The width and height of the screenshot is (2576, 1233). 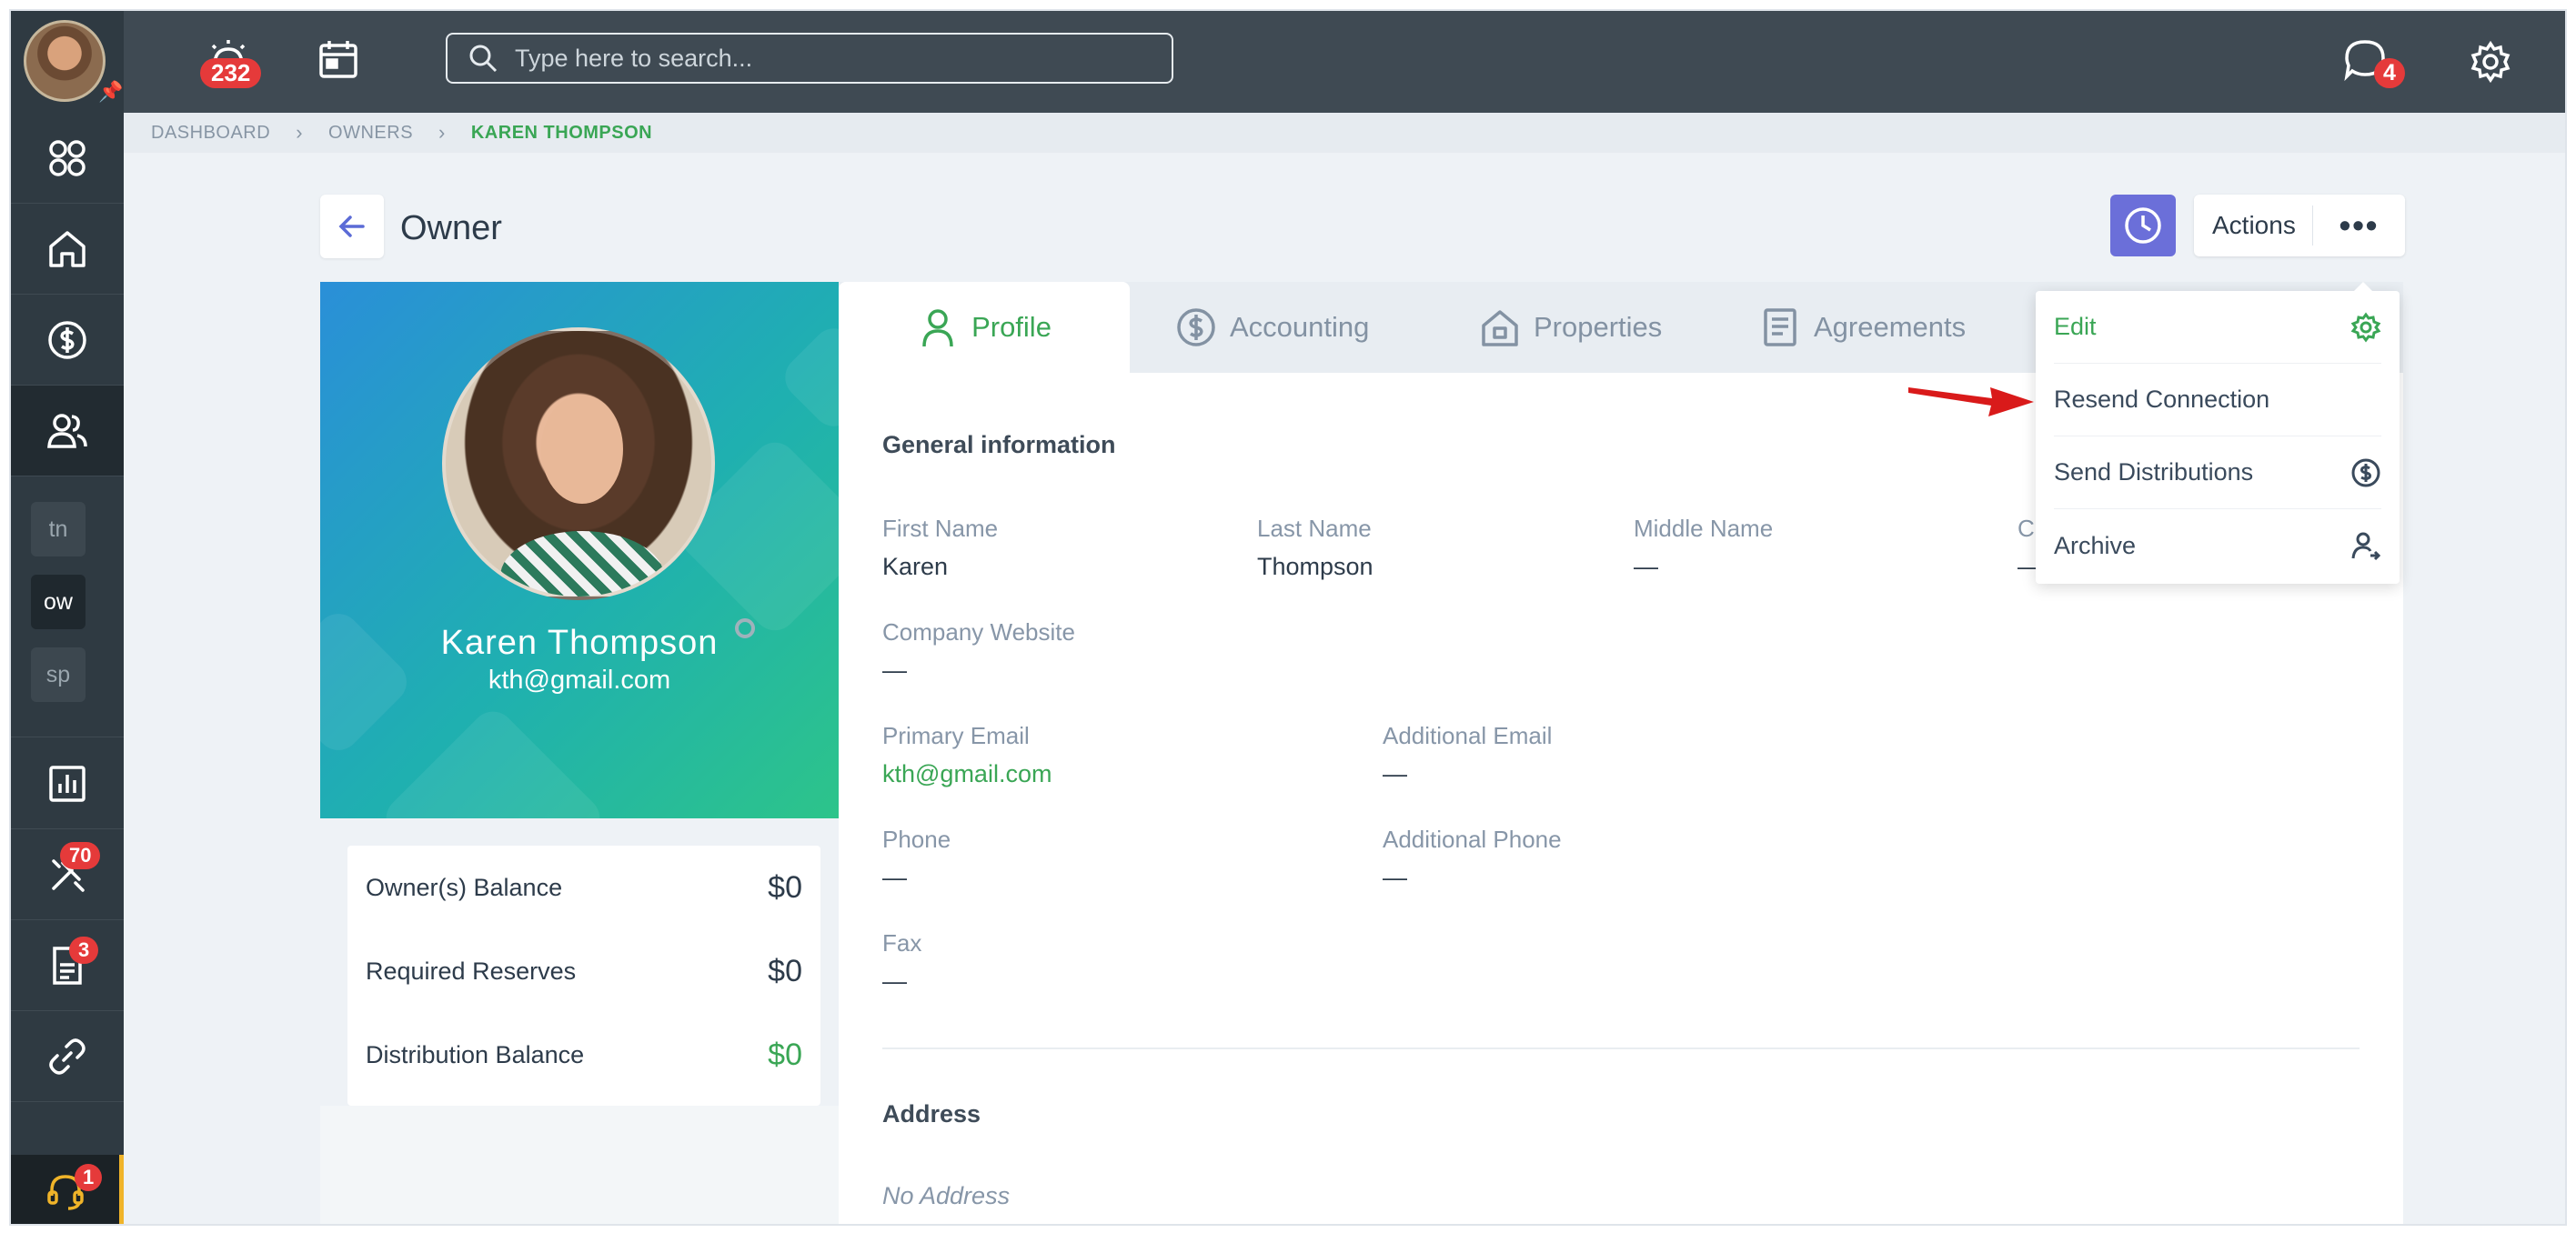 What do you see at coordinates (231, 73) in the screenshot?
I see `alarm-count-badge: 232` at bounding box center [231, 73].